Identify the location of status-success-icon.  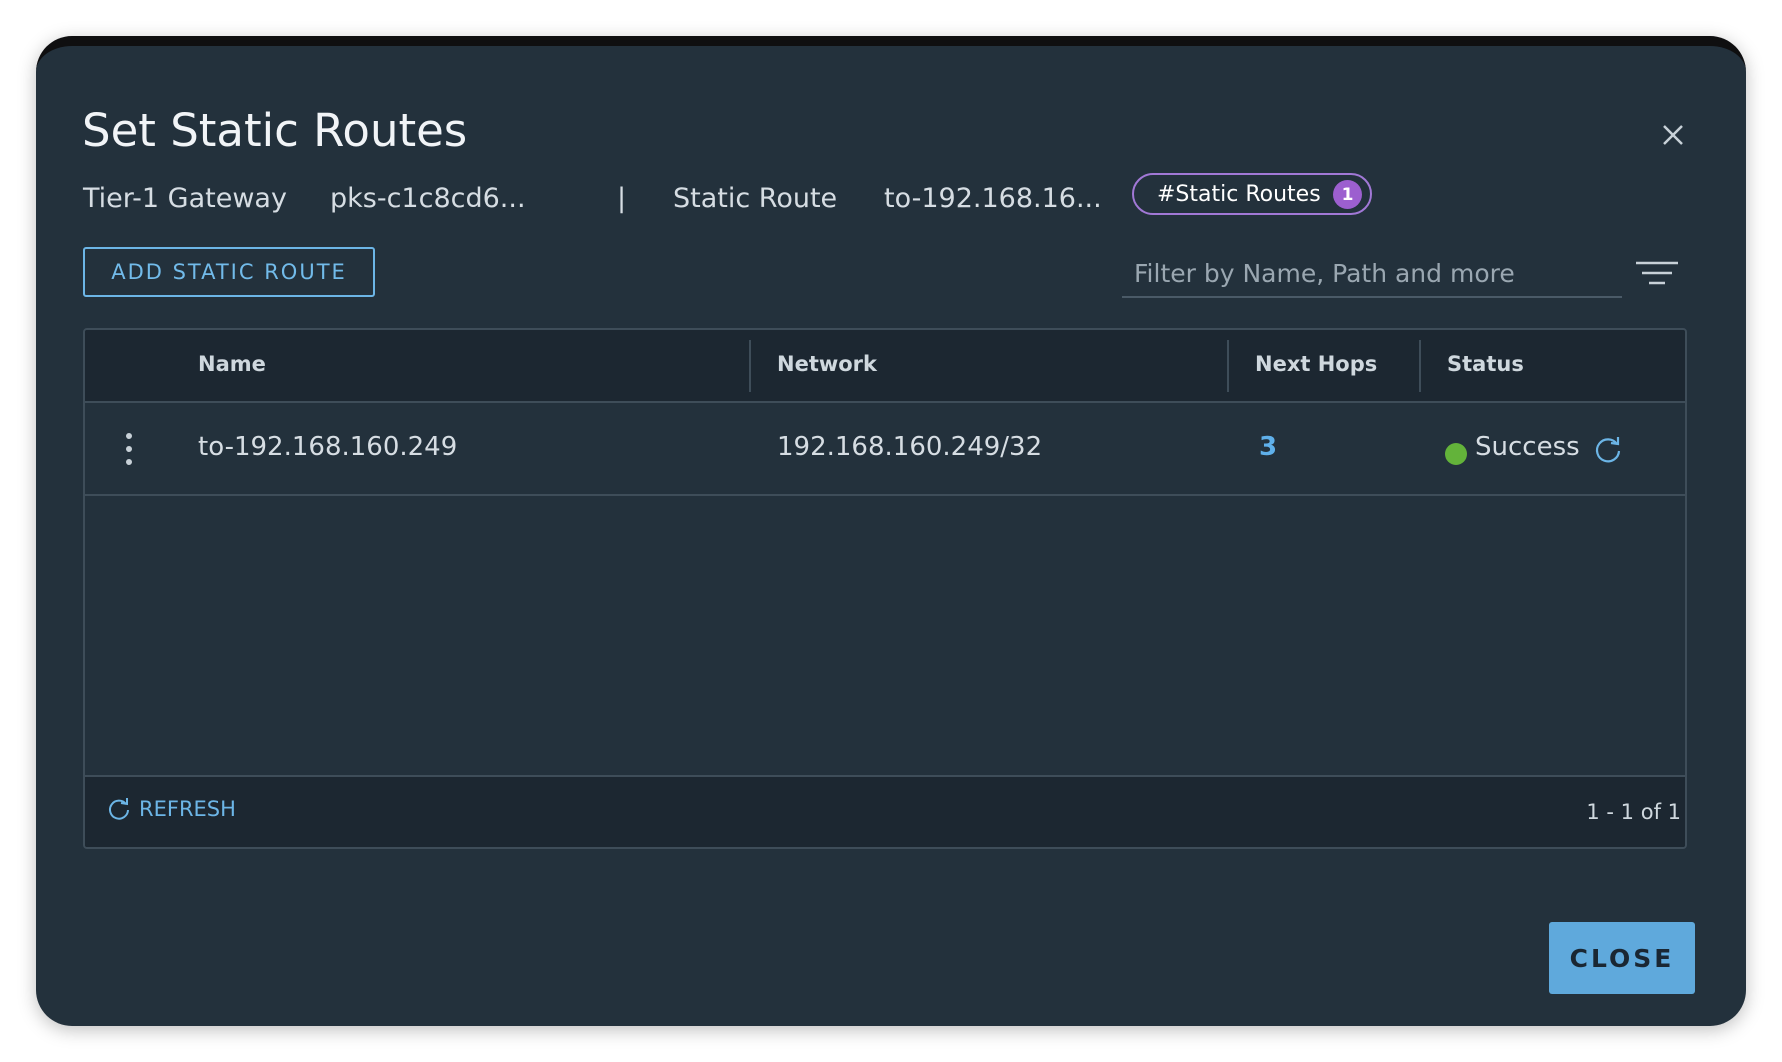
(1456, 454).